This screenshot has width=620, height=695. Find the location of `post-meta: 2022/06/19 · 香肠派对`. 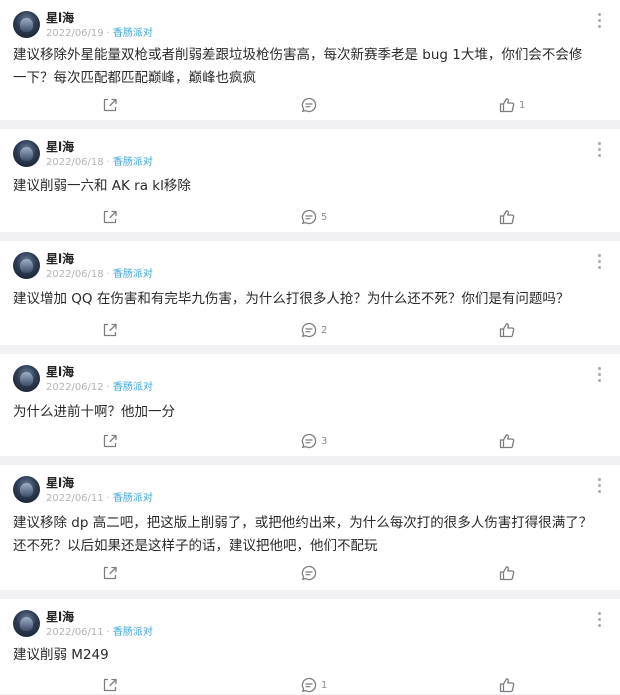

post-meta: 2022/06/19 · 香肠派对 is located at coordinates (99, 33).